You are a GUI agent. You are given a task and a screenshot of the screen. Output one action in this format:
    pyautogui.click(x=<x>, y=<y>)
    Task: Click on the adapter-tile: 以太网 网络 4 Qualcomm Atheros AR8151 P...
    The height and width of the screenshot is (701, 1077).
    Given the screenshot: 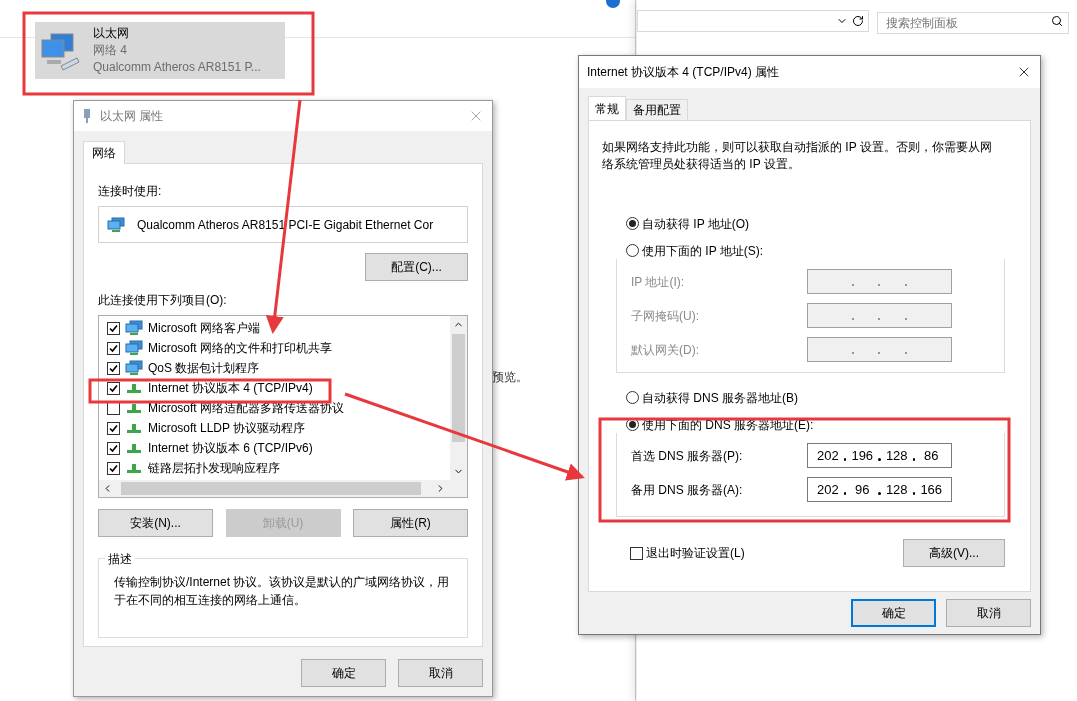 What is the action you would take?
    pyautogui.click(x=160, y=50)
    